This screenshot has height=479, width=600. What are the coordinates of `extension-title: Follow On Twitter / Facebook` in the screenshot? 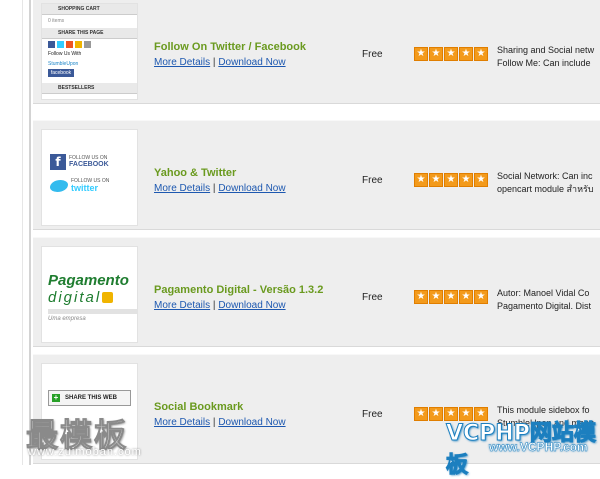 It's located at (230, 47).